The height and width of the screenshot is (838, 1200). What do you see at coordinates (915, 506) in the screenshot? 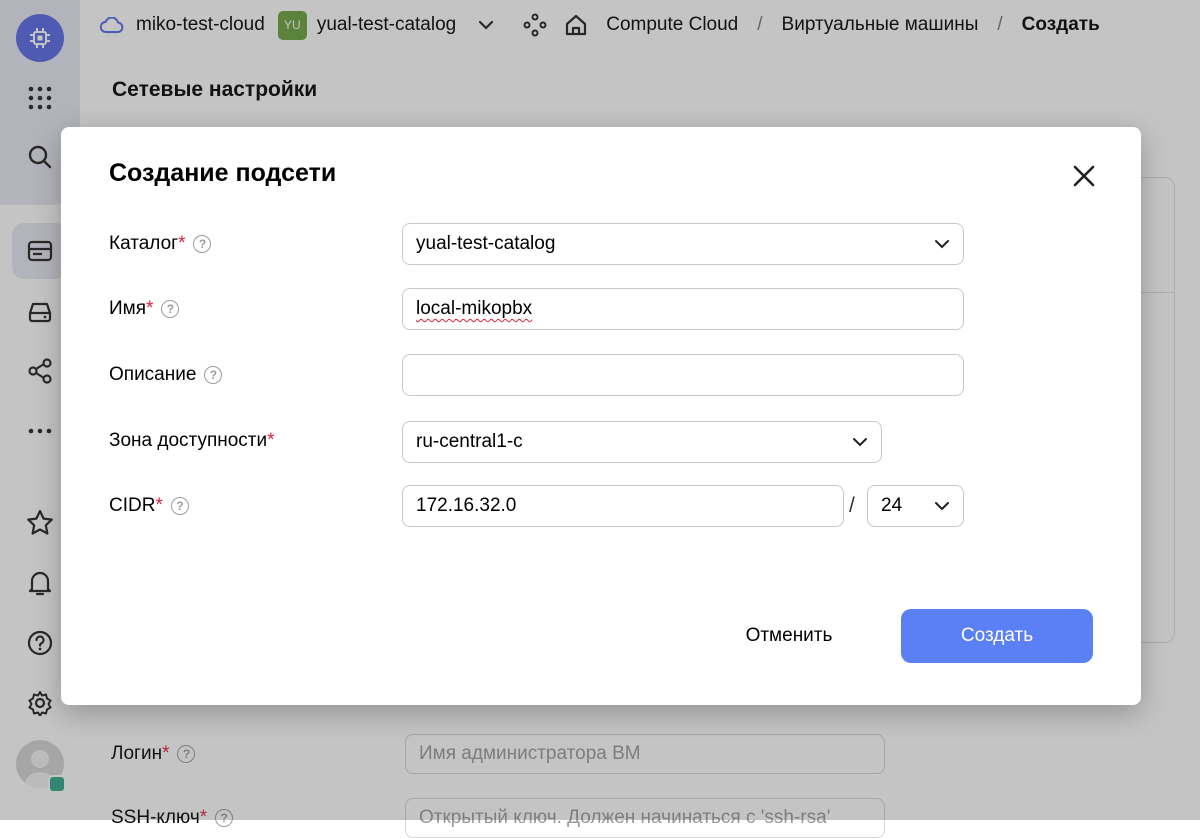
I see `cidr-prefix-select: 24` at bounding box center [915, 506].